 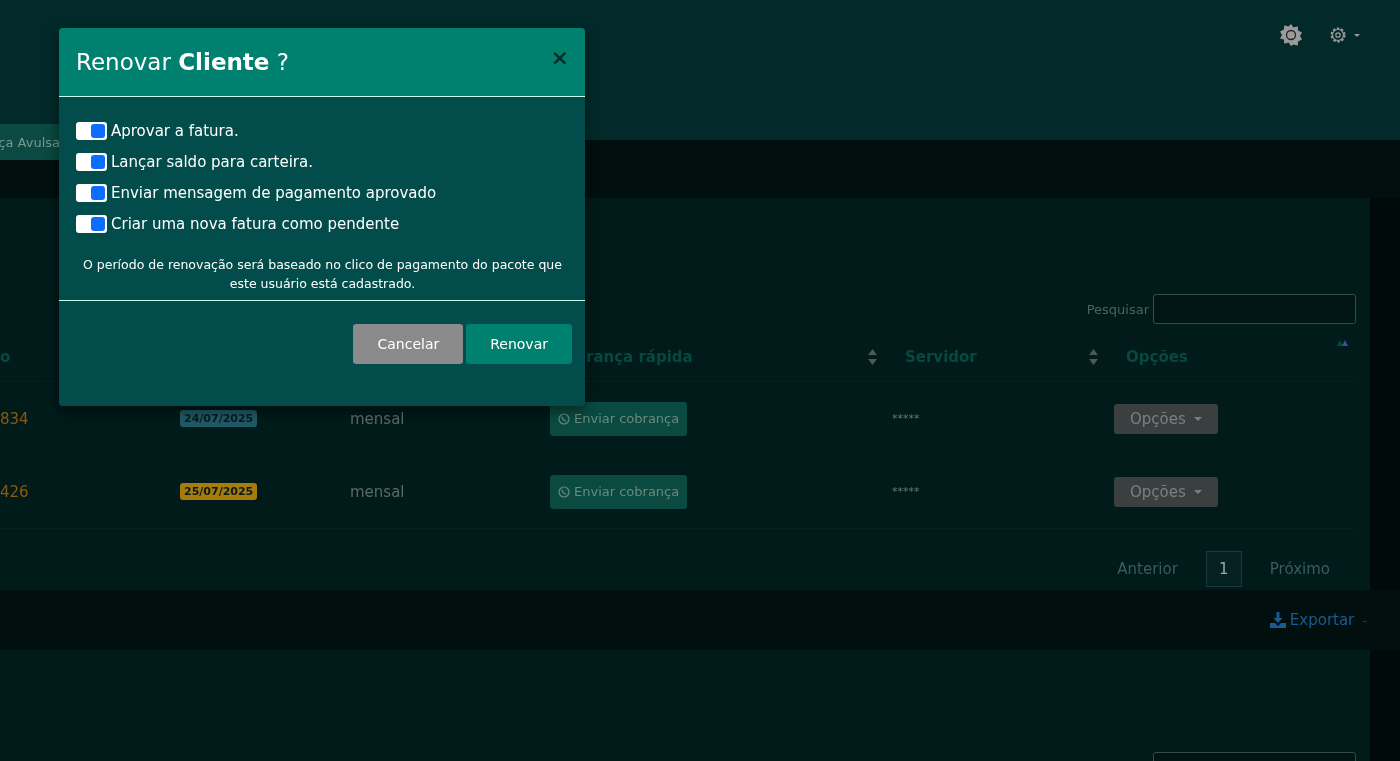 I want to click on previous-link: Anterior, so click(x=1147, y=569).